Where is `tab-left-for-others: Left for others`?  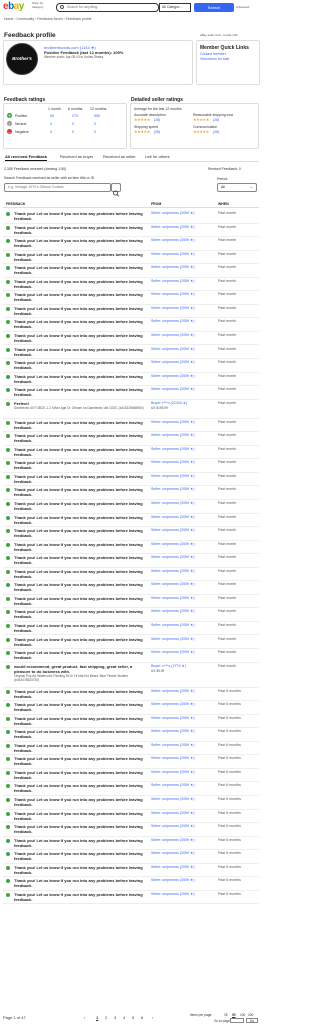 tab-left-for-others: Left for others is located at coordinates (157, 156).